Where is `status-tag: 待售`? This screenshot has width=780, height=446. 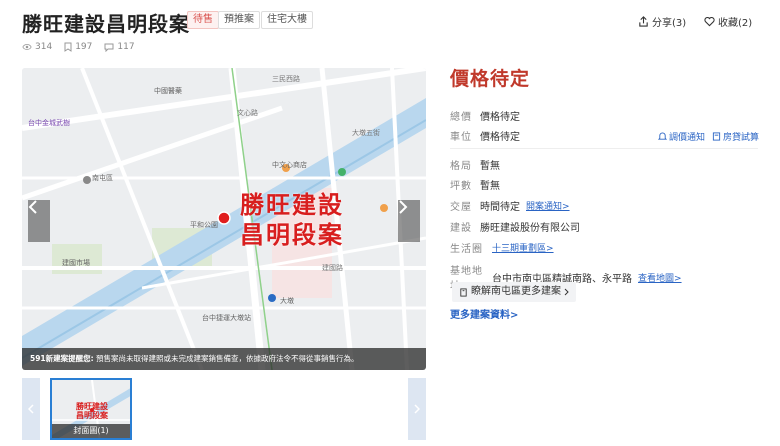 status-tag: 待售 is located at coordinates (203, 20).